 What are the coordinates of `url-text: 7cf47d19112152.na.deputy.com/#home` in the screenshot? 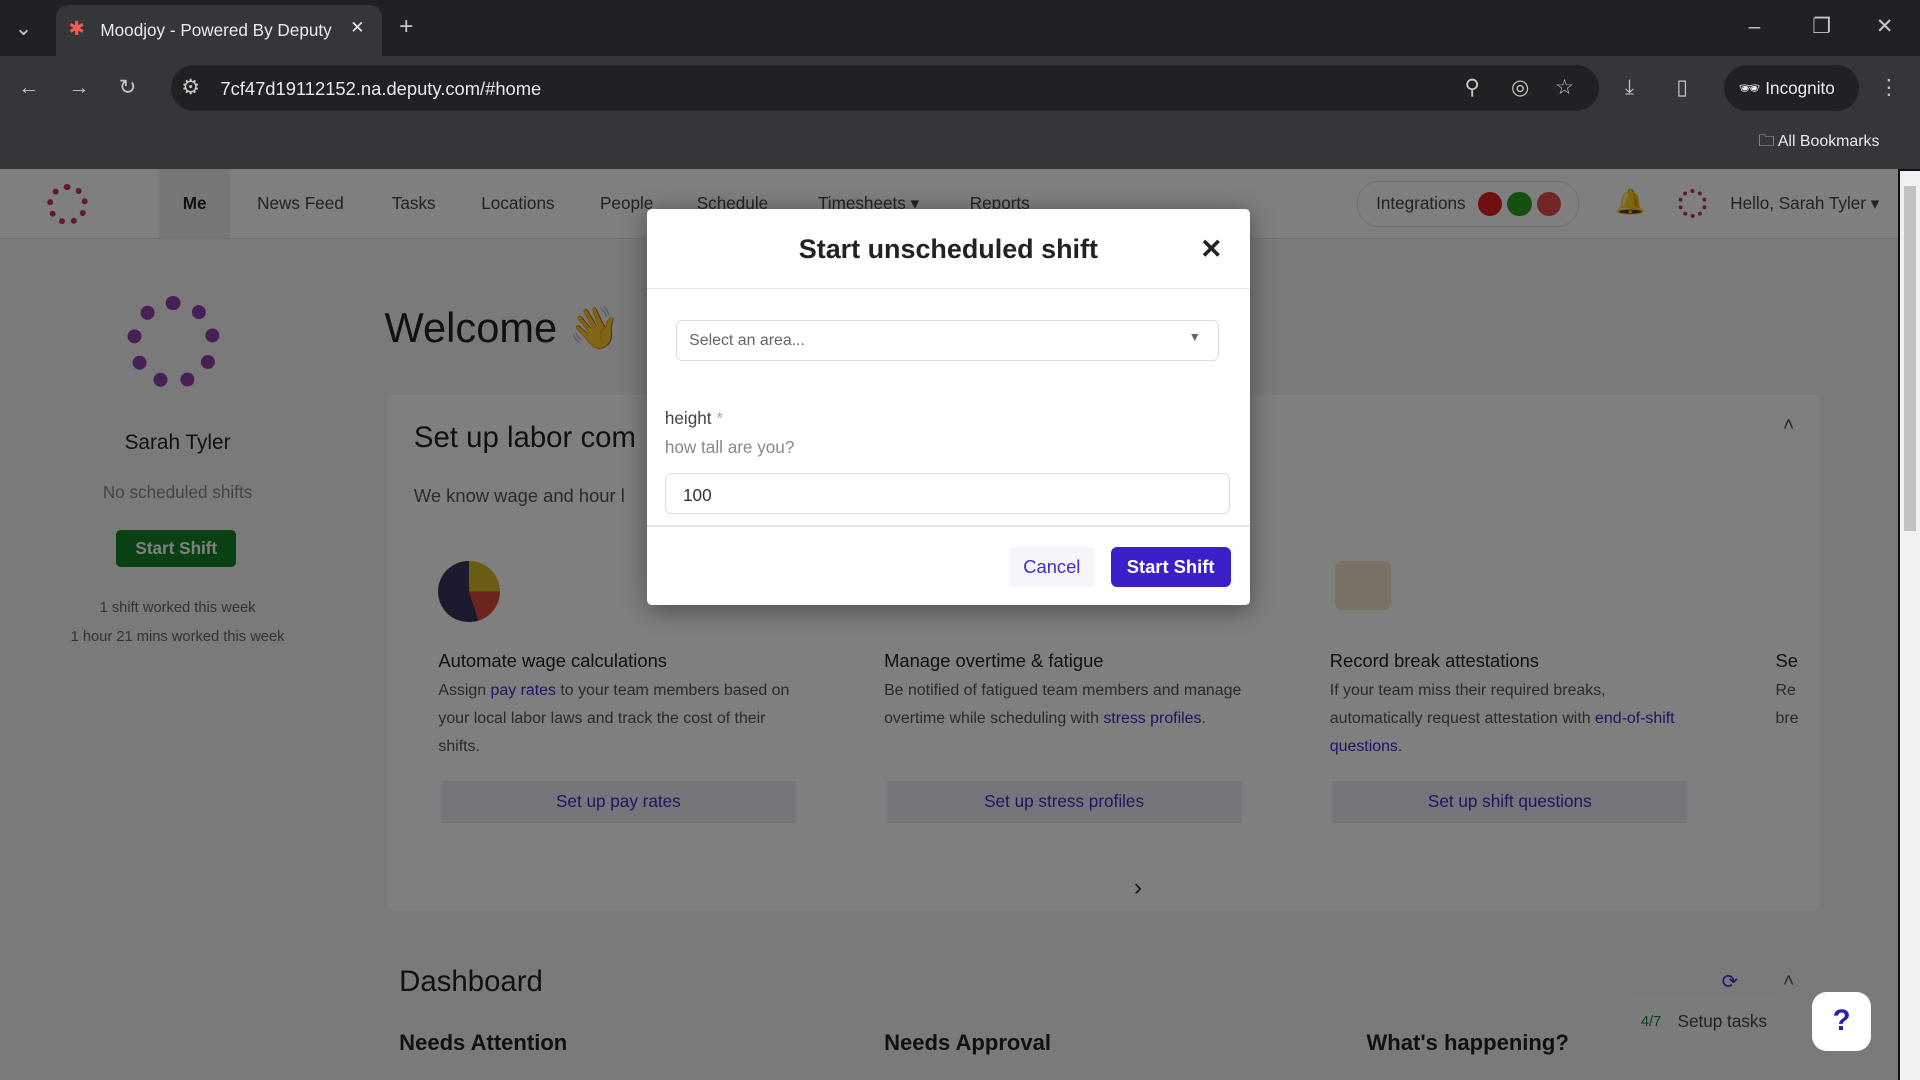 It's located at (381, 89).